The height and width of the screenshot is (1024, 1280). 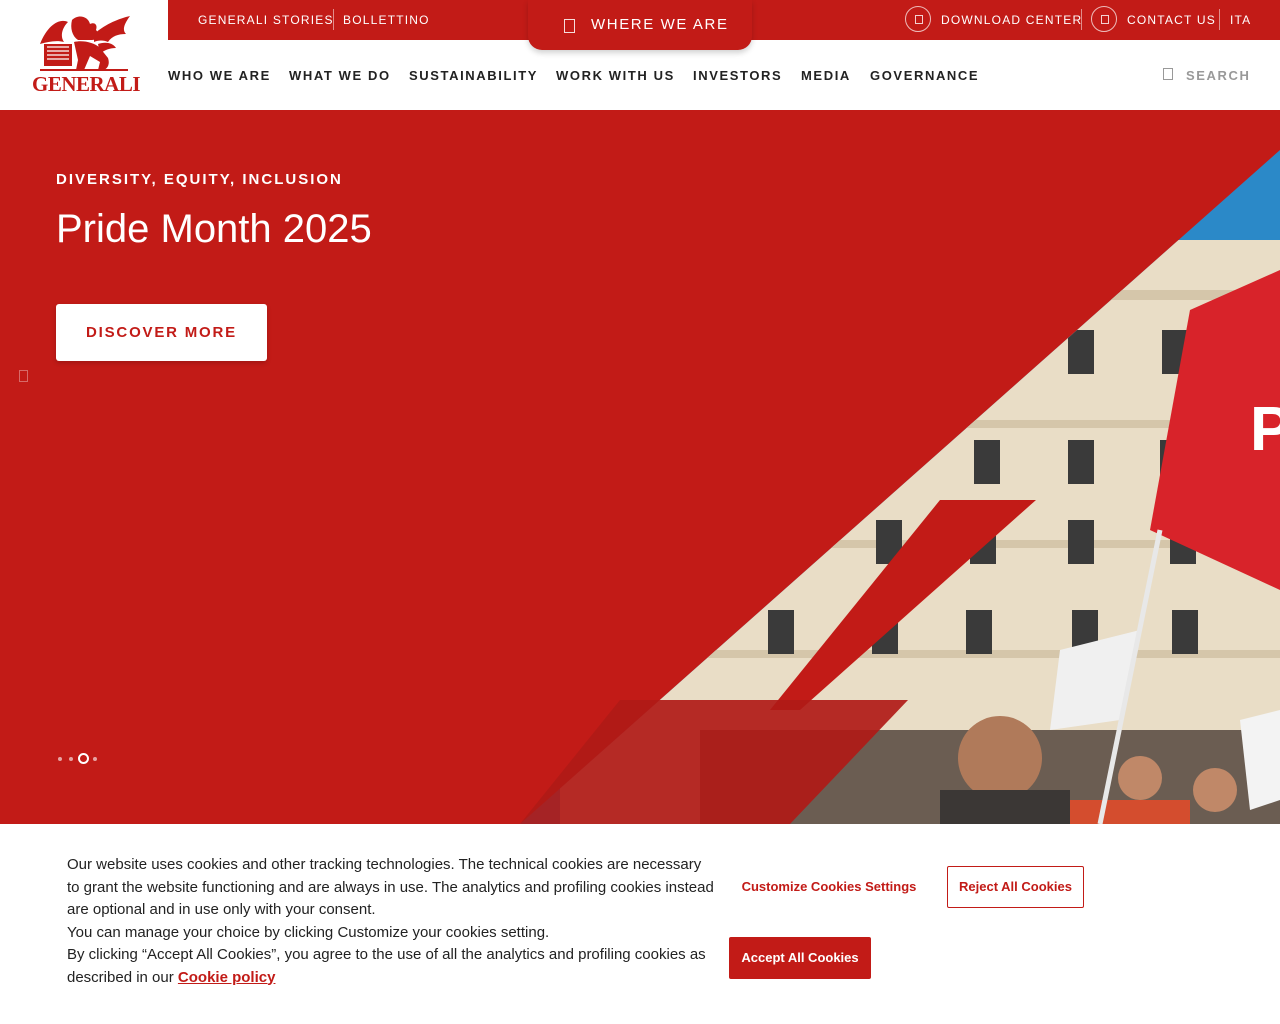 I want to click on carousel-pagination, so click(x=83, y=759).